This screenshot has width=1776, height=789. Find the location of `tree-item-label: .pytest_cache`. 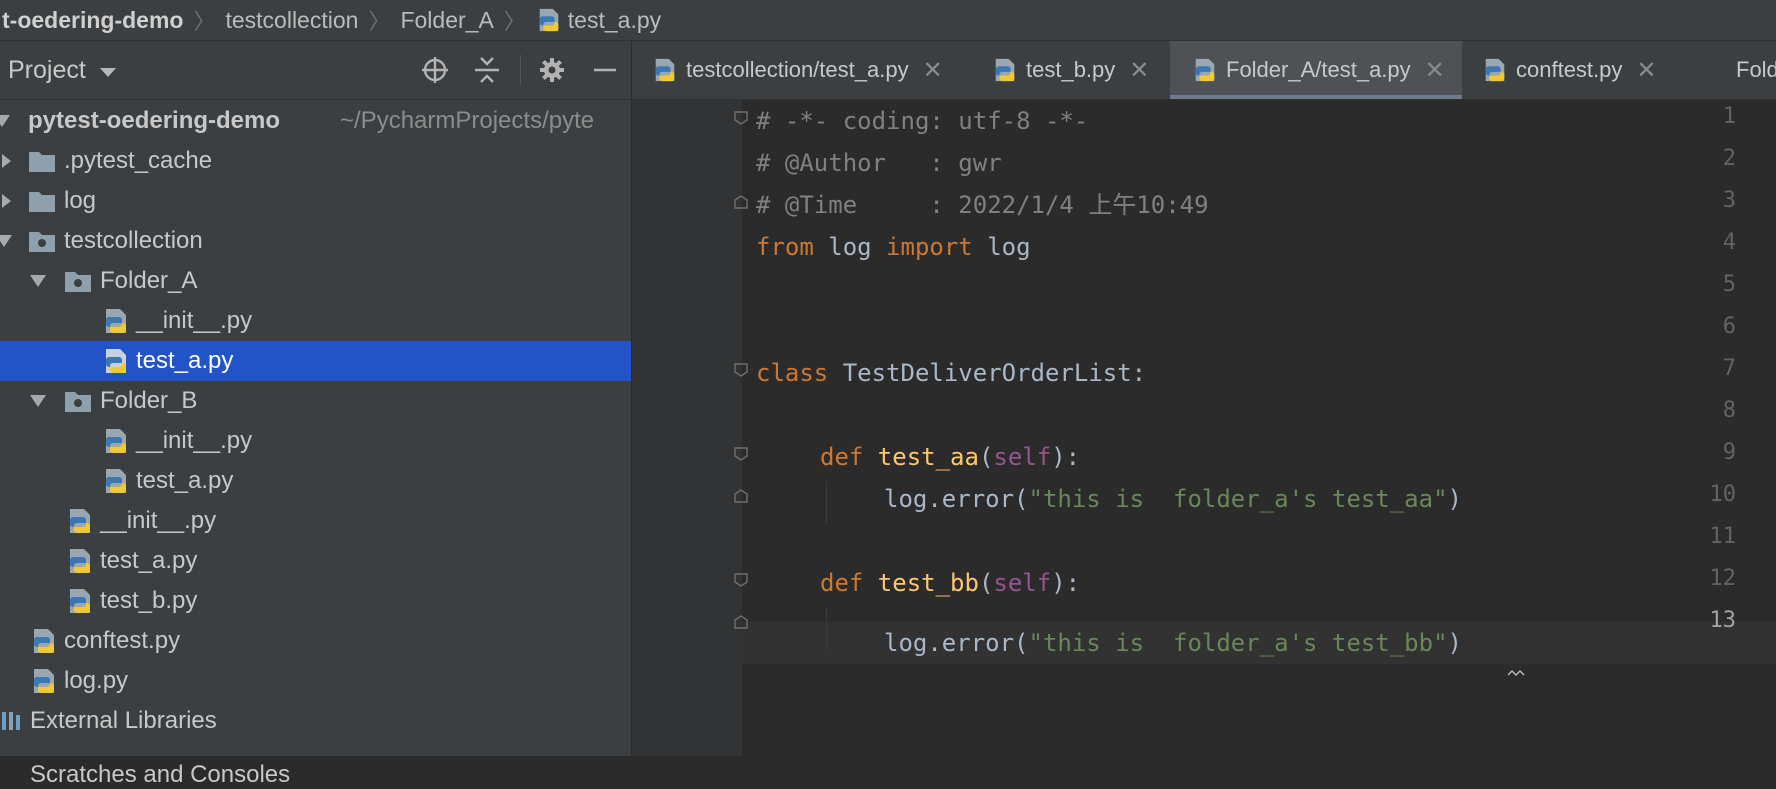

tree-item-label: .pytest_cache is located at coordinates (138, 160).